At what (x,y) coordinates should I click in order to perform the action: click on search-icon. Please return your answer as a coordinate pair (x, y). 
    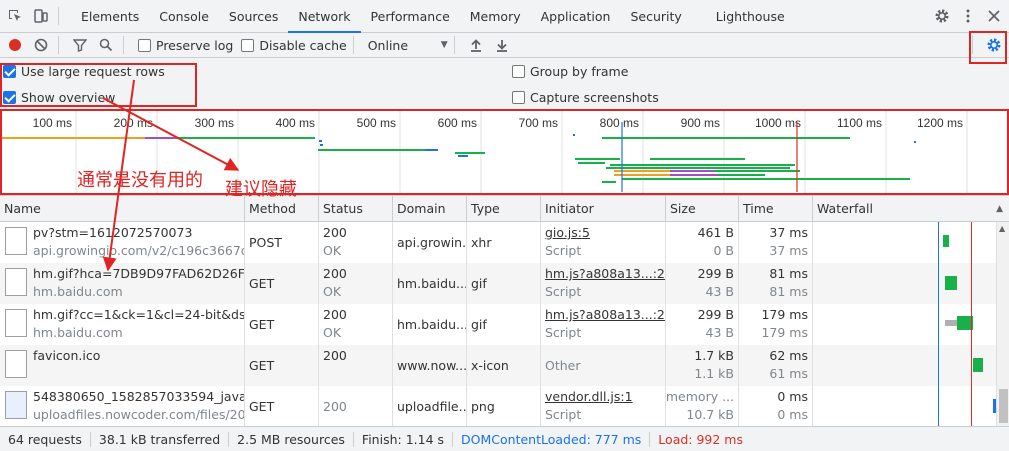
    Looking at the image, I should click on (106, 45).